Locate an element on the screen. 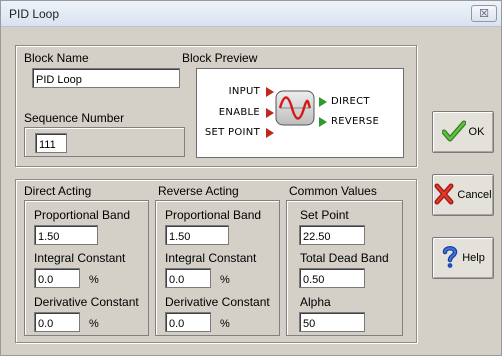  reverse-integral-unit: % is located at coordinates (225, 280).